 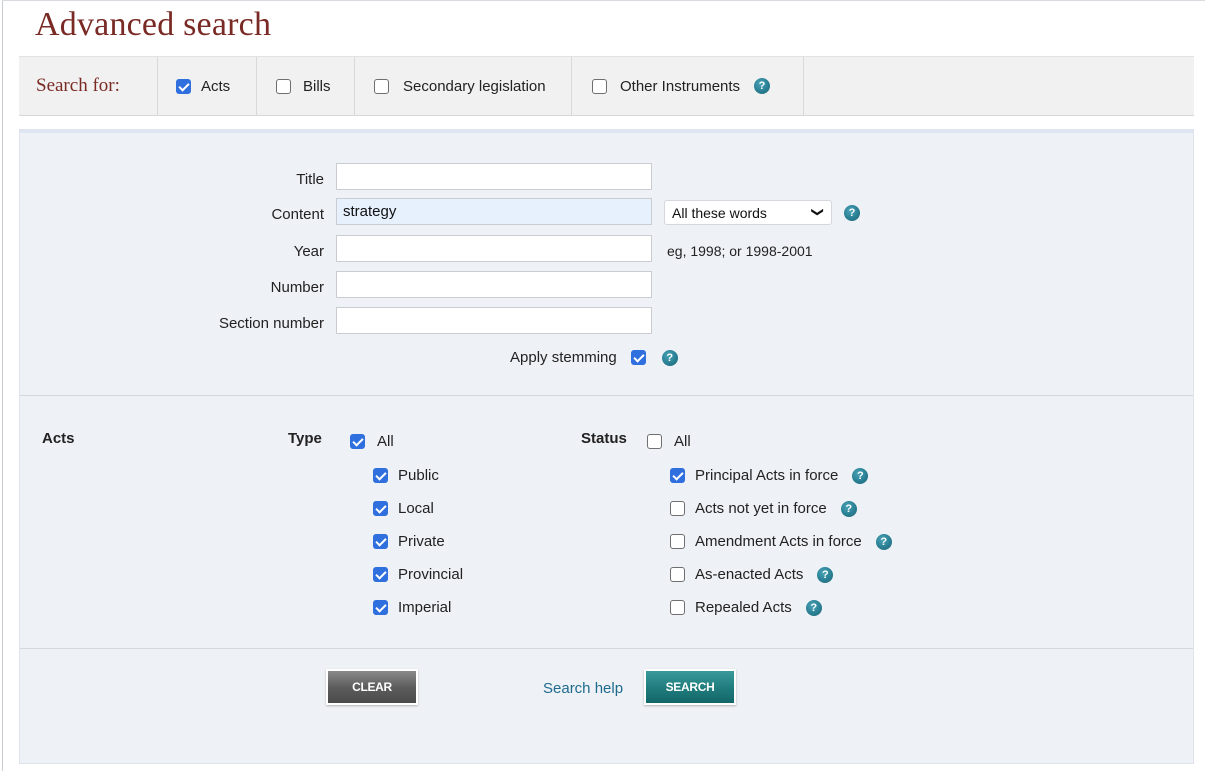 I want to click on status-principal-option: Principal Acts in force ?, so click(x=769, y=475).